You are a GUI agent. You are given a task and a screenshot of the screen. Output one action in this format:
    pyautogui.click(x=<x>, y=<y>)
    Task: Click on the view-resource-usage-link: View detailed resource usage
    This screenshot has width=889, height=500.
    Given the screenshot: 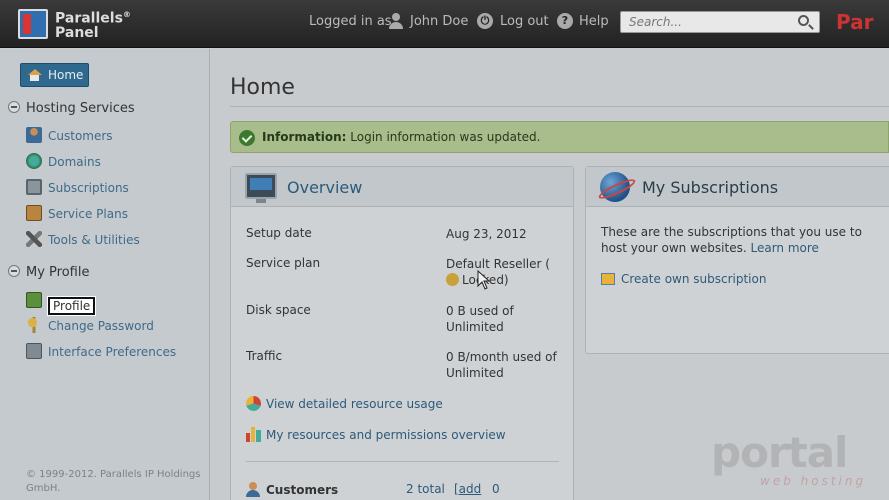 What is the action you would take?
    pyautogui.click(x=344, y=403)
    